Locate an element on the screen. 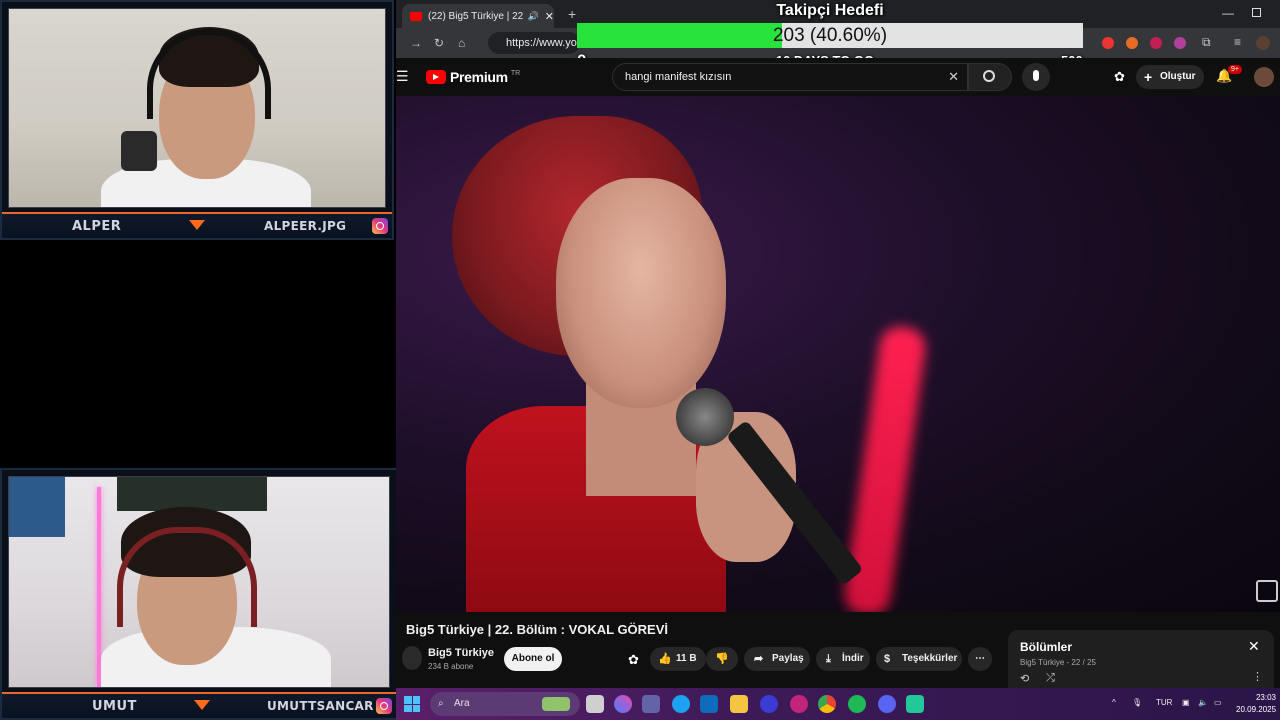  tab-youtube: (22) Big5 Türkiye | 22. Bölüm 🔊 ✕ is located at coordinates (478, 16).